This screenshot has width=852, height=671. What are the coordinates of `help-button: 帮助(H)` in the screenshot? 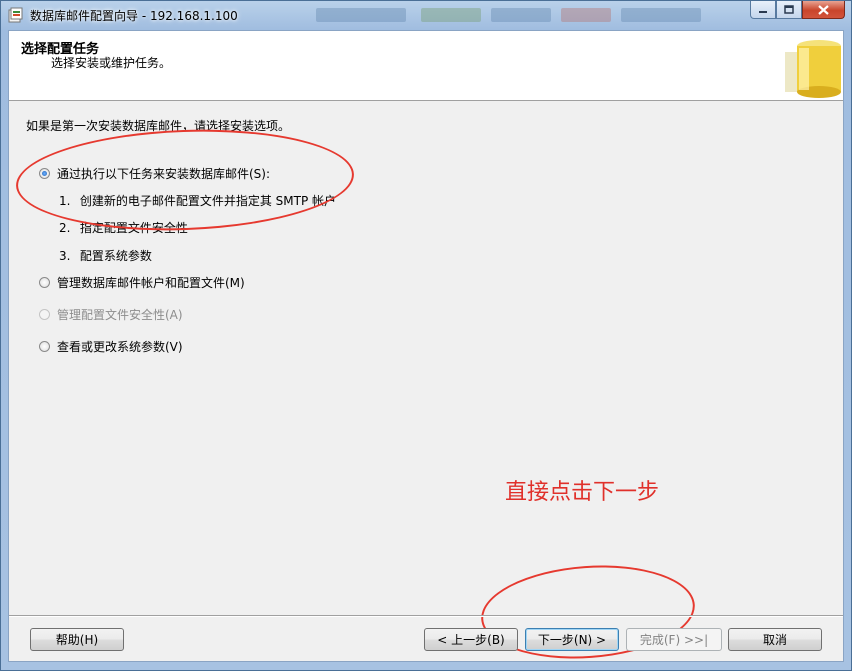 It's located at (77, 639).